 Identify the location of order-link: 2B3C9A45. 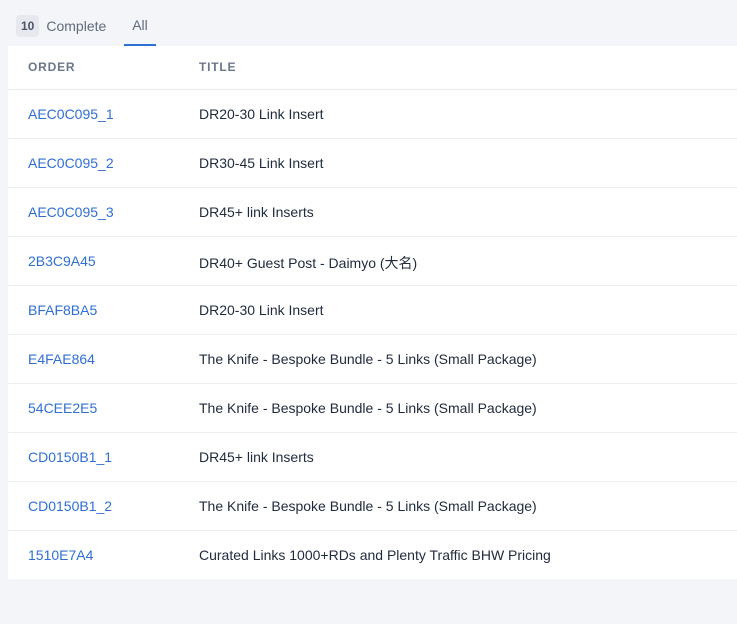
(62, 261).